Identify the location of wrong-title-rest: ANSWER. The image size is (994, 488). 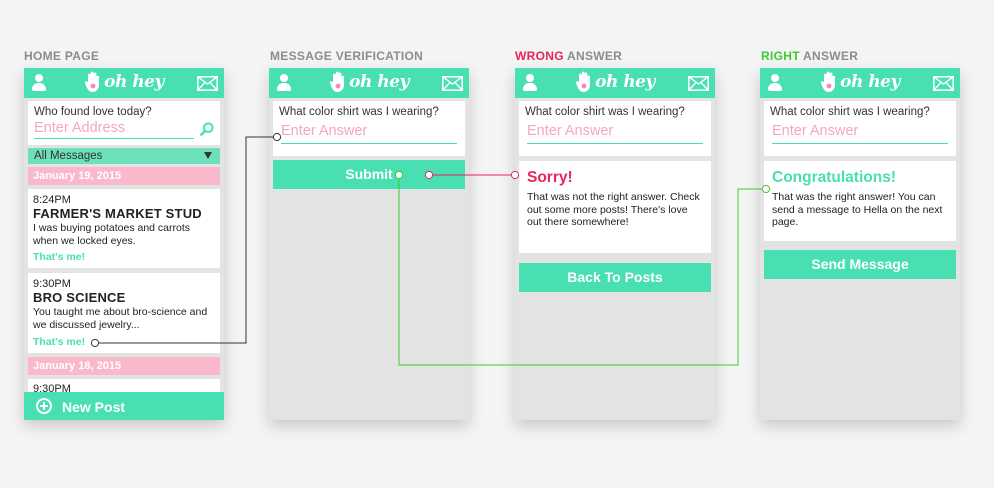
(593, 56).